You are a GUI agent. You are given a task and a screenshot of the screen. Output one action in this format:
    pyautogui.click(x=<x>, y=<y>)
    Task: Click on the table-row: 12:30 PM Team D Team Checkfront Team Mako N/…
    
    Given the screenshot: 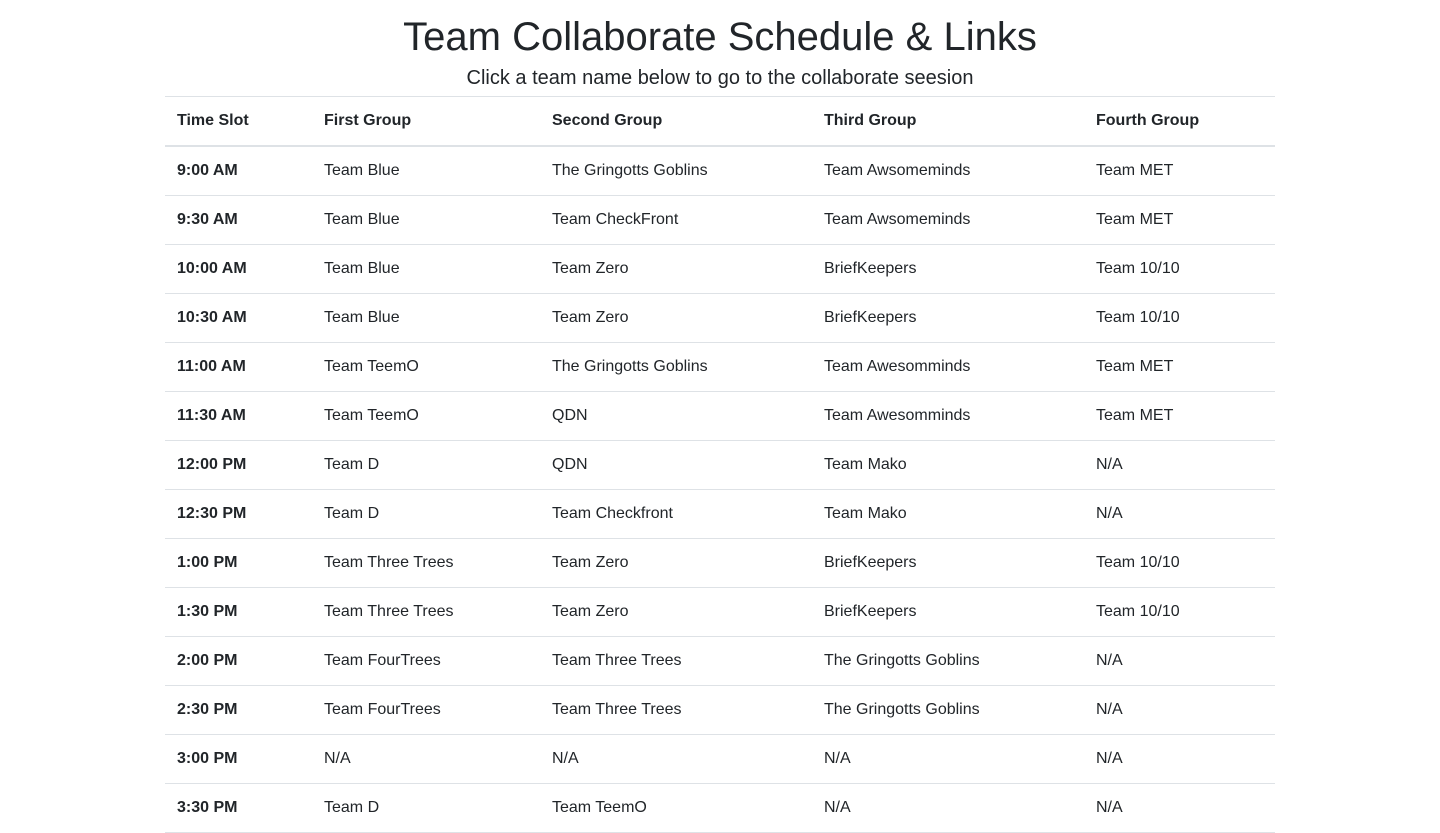 What is the action you would take?
    pyautogui.click(x=720, y=514)
    